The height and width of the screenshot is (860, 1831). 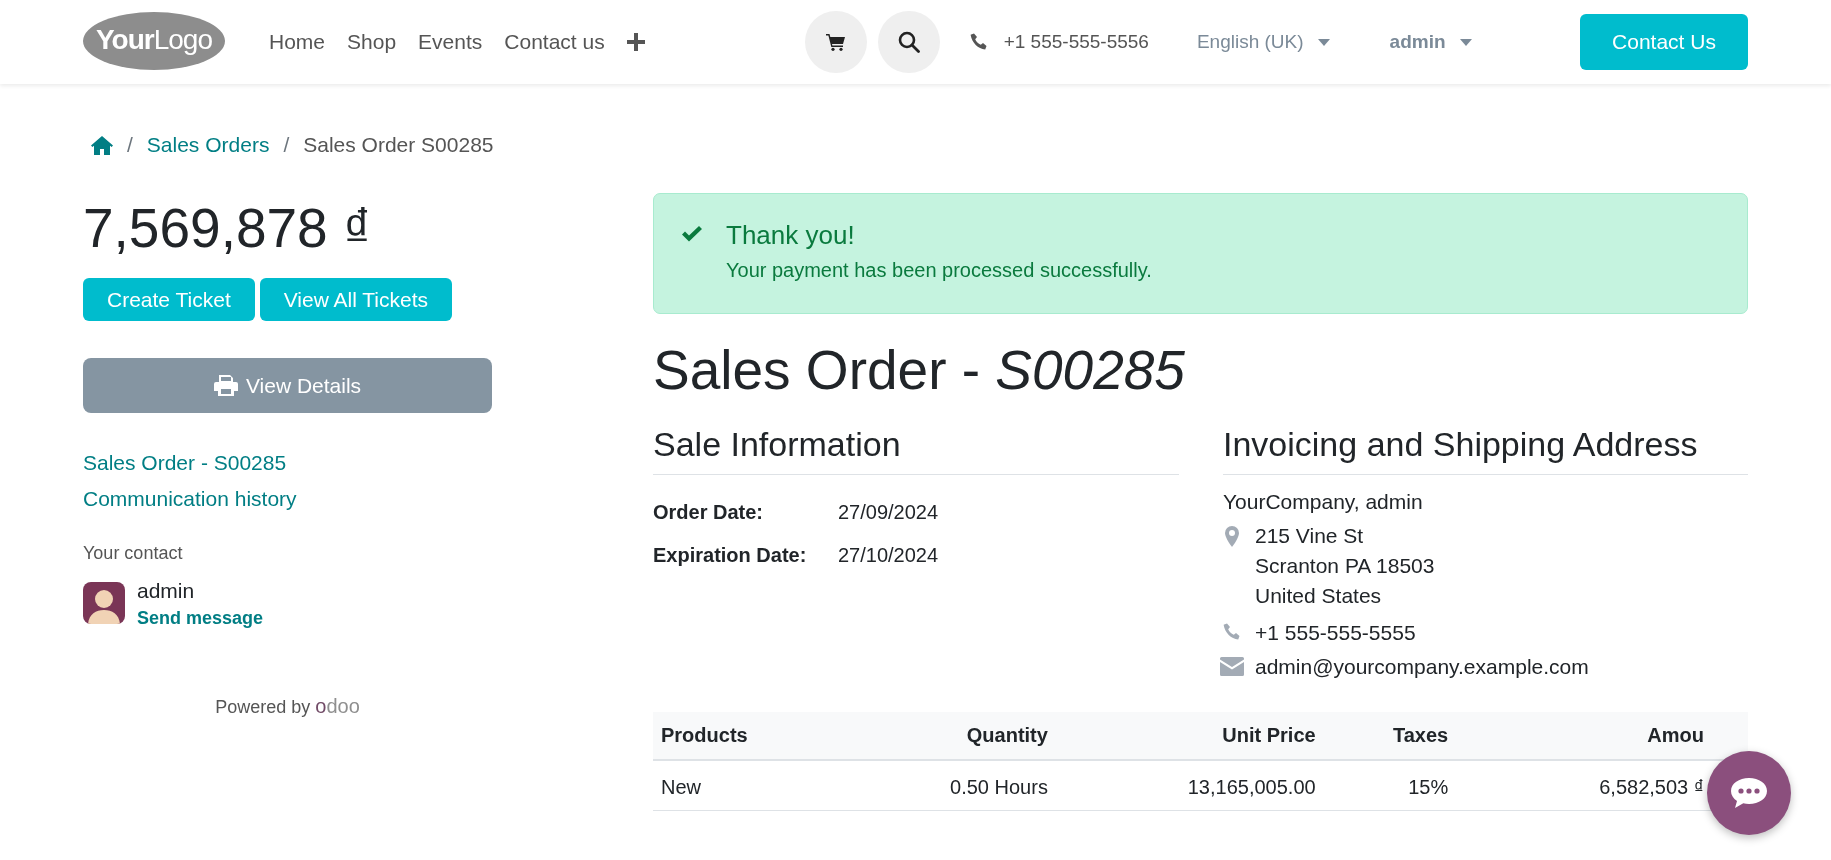 I want to click on customer-email: admin@yourcompany.example.com, so click(x=1422, y=667).